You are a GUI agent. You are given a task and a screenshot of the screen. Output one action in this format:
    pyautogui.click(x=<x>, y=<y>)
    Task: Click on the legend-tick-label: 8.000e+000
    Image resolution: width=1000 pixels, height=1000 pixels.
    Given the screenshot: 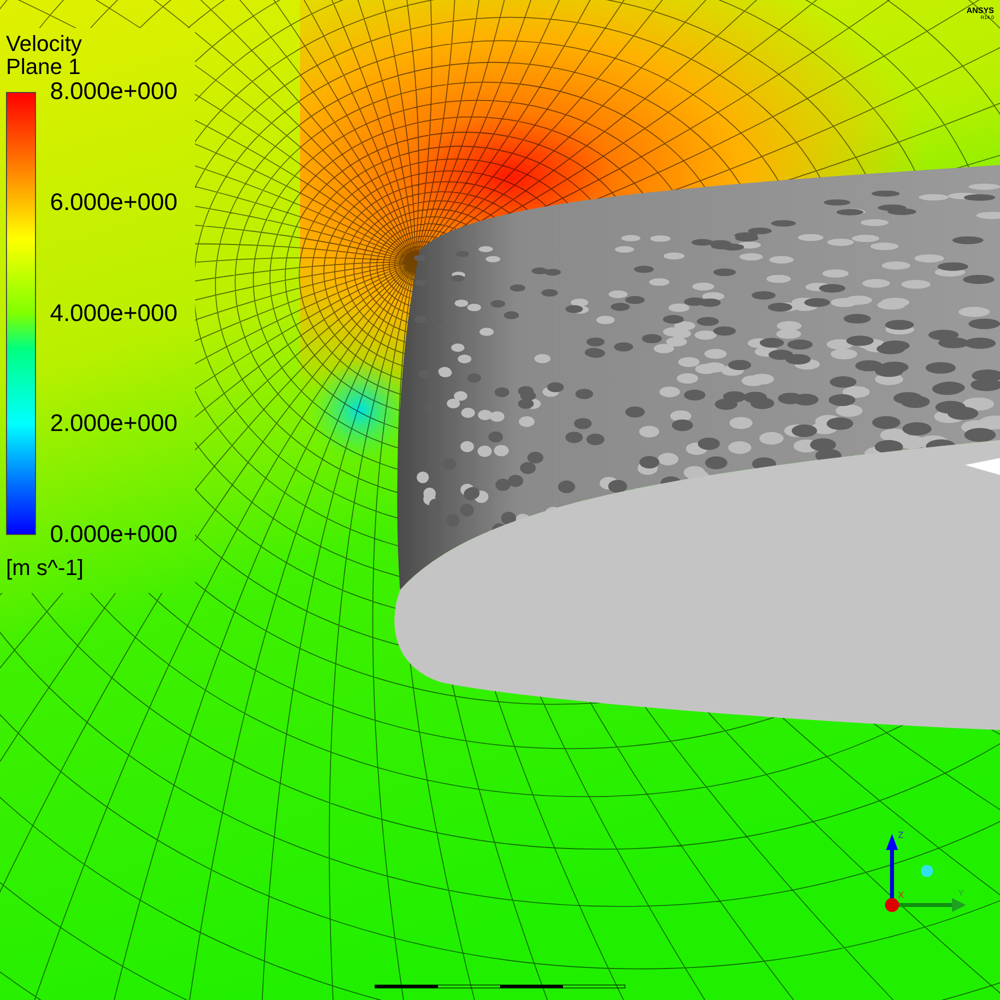 What is the action you would take?
    pyautogui.click(x=114, y=92)
    